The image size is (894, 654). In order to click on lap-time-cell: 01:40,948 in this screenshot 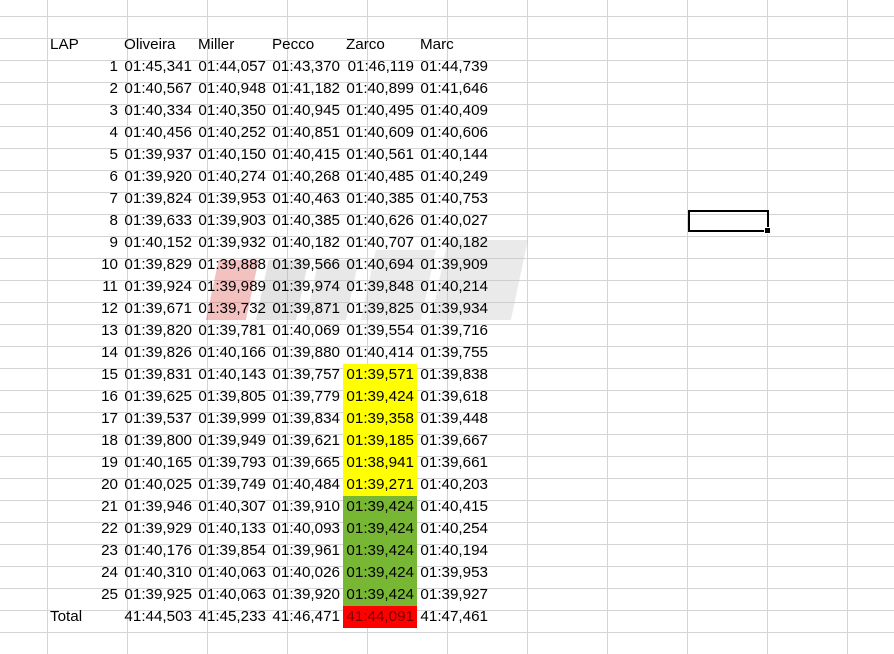, I will do `click(232, 89)`.